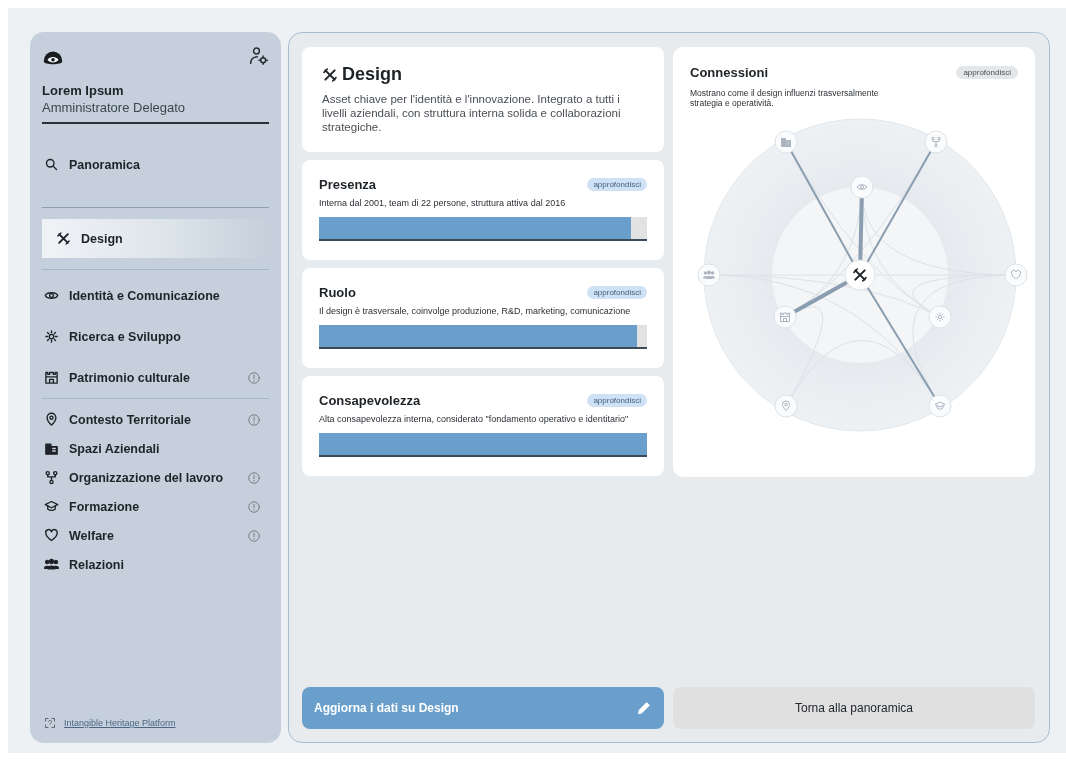 The height and width of the screenshot is (761, 1066). Describe the element at coordinates (51, 564) in the screenshot. I see `people-icon` at that location.